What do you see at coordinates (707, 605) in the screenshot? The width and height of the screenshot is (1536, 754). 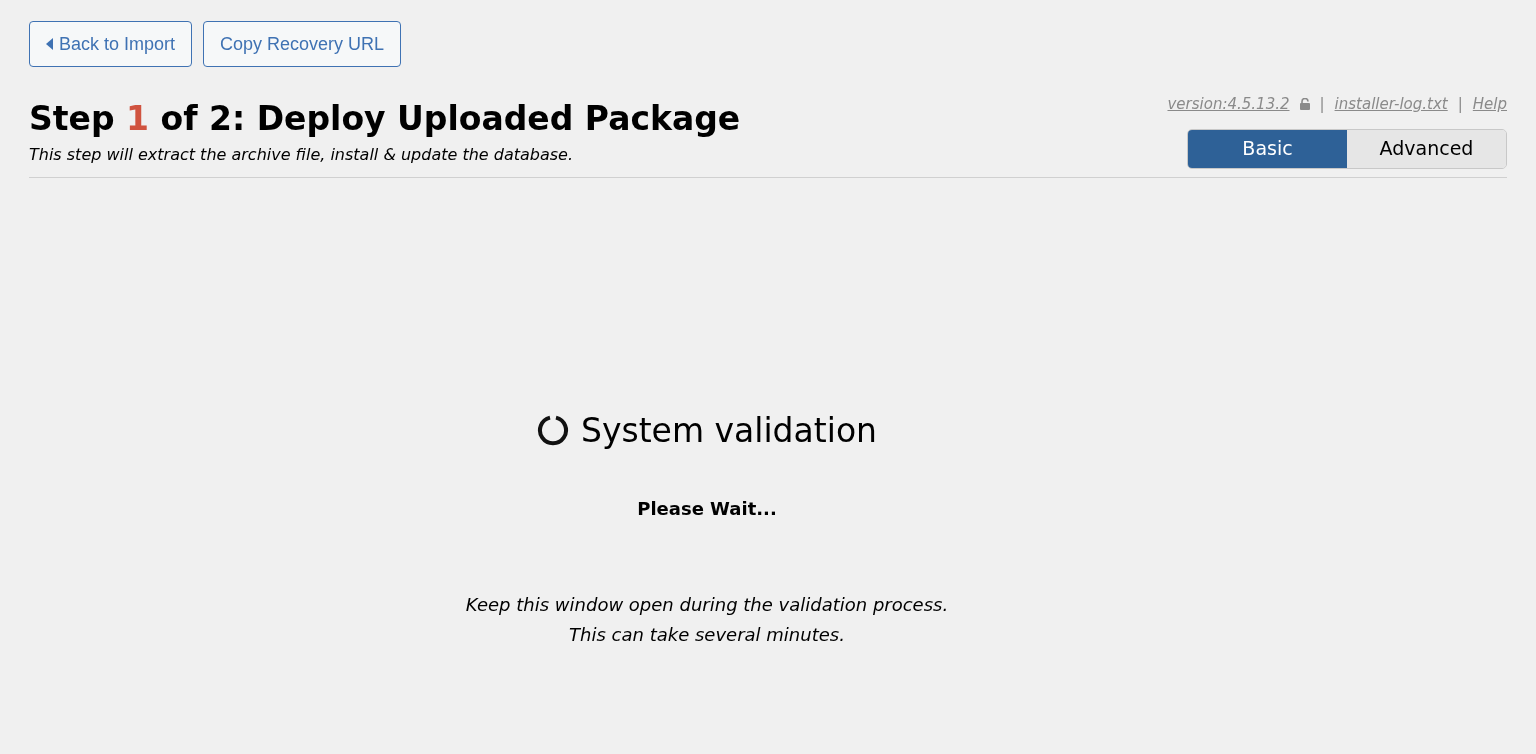 I see `info-text: Keep this window open during the validation process.` at bounding box center [707, 605].